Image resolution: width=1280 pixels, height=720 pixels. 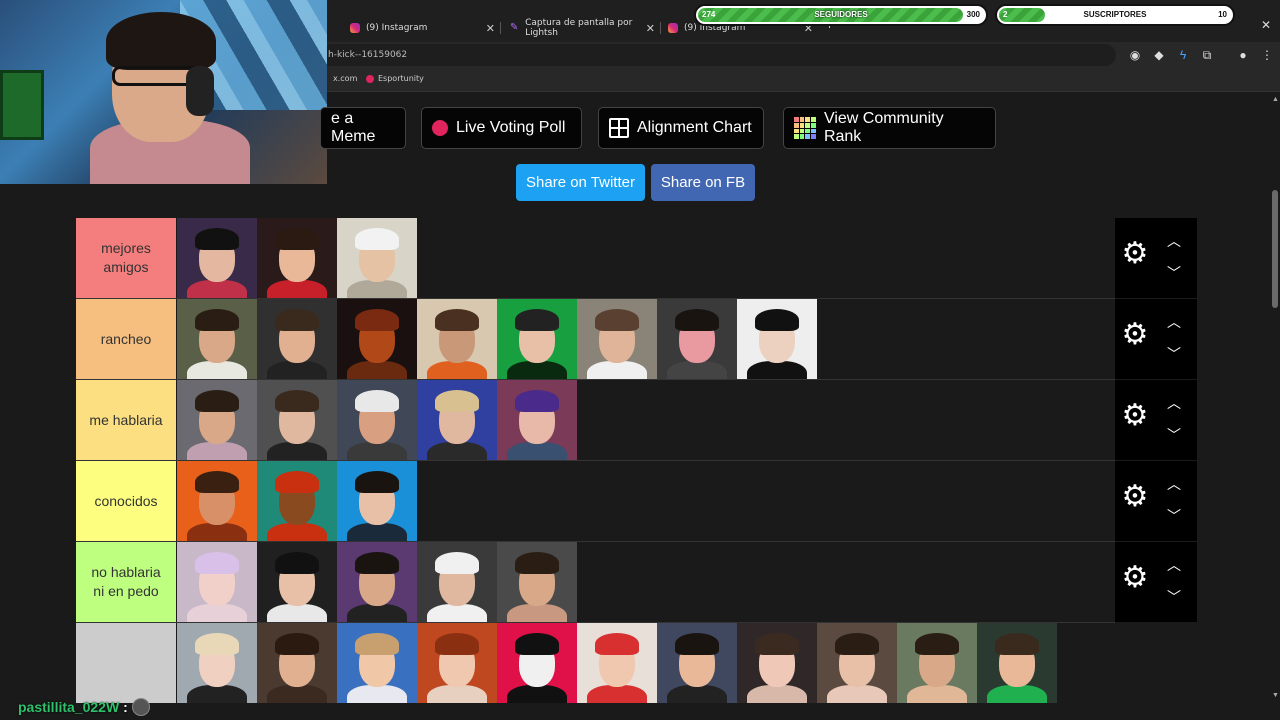 I want to click on share-twitter-button: Share on Twitter, so click(x=580, y=182).